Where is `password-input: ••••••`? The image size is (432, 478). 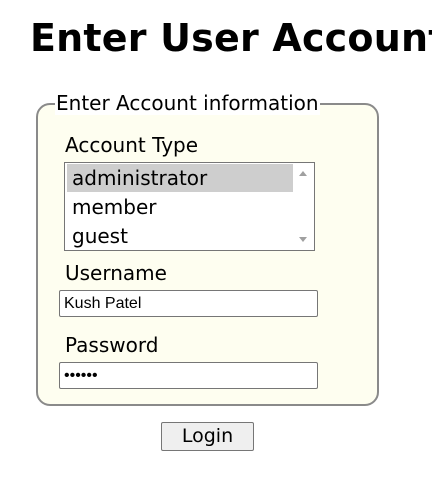 password-input: •••••• is located at coordinates (188, 375).